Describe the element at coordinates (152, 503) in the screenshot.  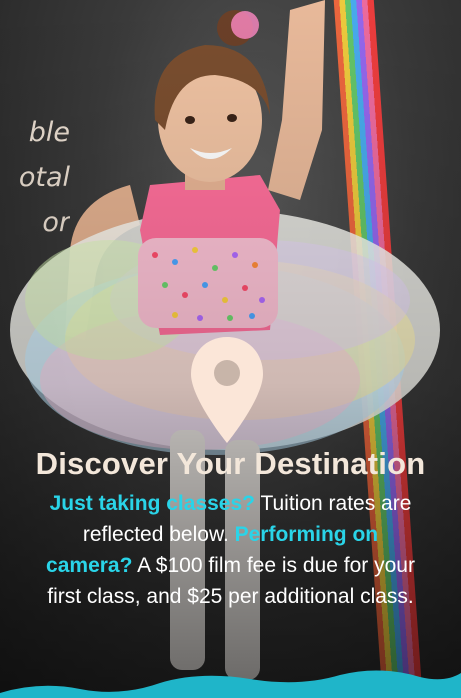
I see `highlight-classes: Just taking classes?` at that location.